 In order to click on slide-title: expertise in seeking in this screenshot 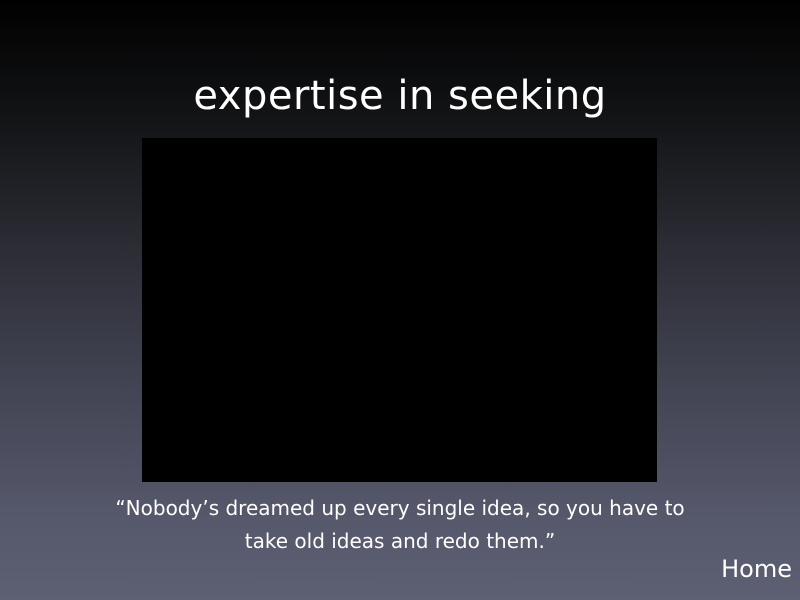, I will do `click(400, 96)`.